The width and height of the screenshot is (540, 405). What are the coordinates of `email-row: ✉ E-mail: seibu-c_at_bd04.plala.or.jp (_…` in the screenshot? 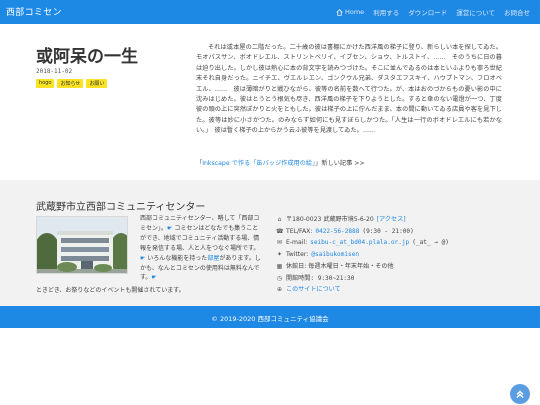 It's located at (362, 243).